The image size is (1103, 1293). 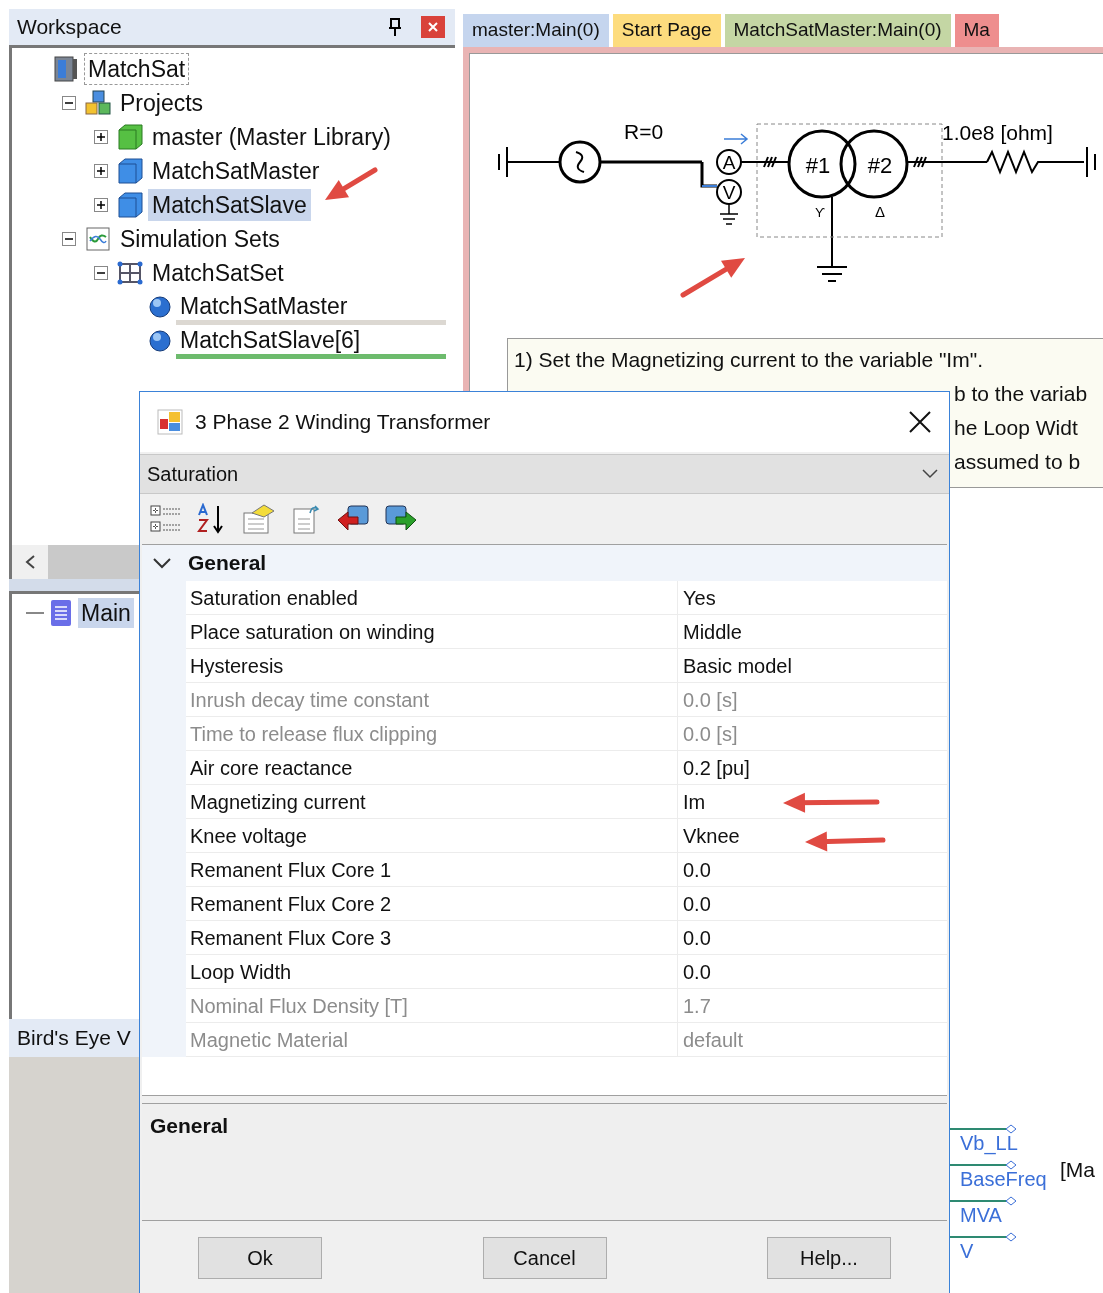 I want to click on property-name: Air core reactance, so click(x=432, y=768).